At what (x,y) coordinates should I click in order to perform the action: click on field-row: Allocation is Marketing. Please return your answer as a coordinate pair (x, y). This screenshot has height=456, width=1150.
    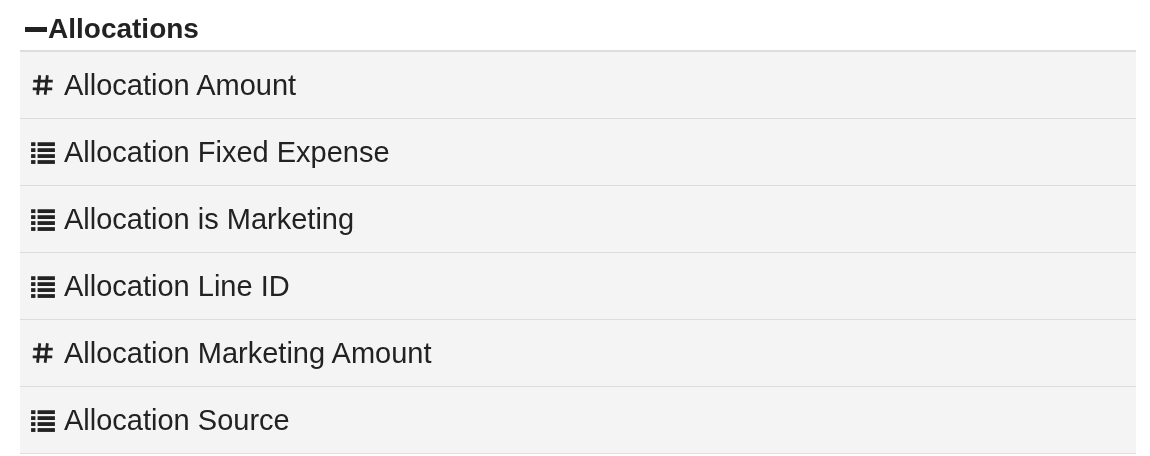
    Looking at the image, I should click on (578, 219).